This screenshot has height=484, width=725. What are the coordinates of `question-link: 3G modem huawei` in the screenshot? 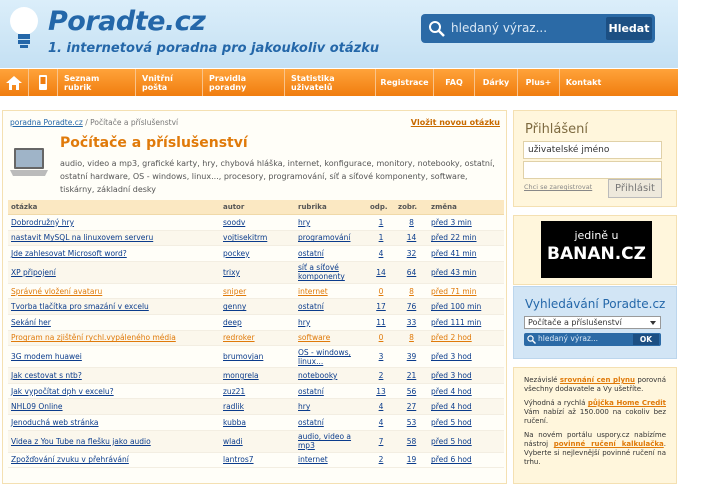 It's located at (46, 356).